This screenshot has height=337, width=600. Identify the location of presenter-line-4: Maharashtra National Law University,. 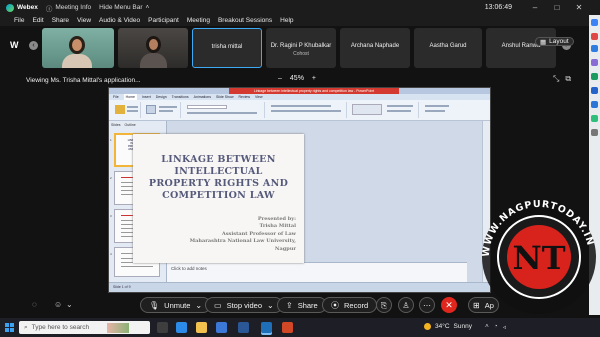
(242, 241).